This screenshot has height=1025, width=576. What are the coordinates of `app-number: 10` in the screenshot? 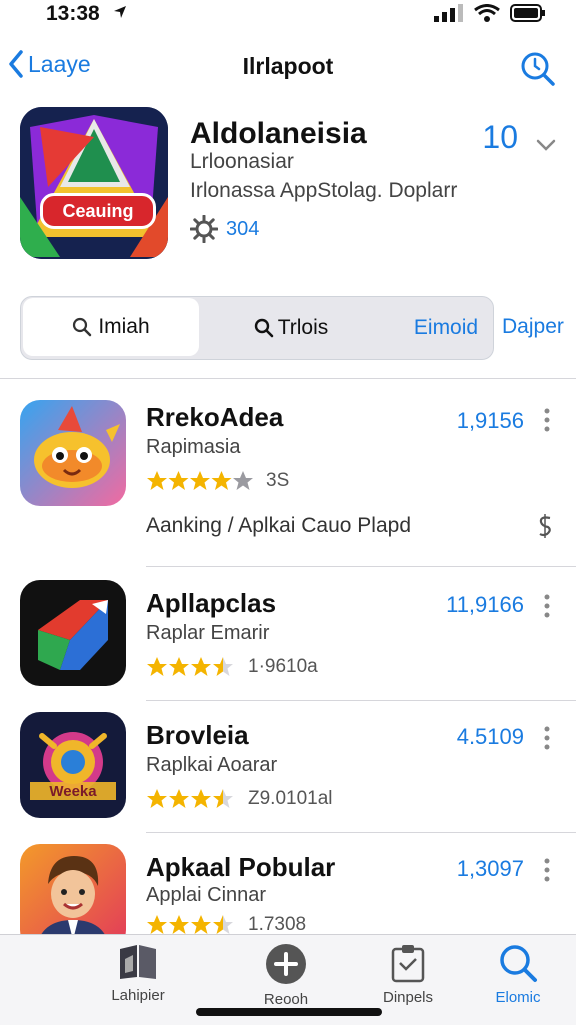 It's located at (500, 137).